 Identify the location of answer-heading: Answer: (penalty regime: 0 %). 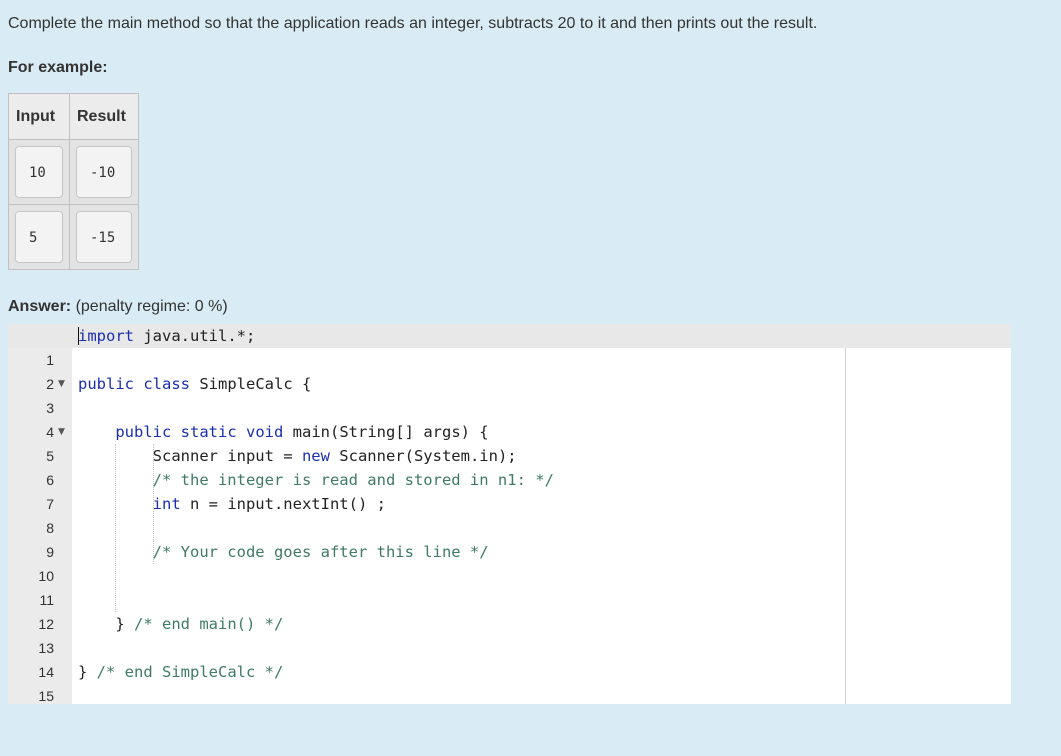
(118, 307).